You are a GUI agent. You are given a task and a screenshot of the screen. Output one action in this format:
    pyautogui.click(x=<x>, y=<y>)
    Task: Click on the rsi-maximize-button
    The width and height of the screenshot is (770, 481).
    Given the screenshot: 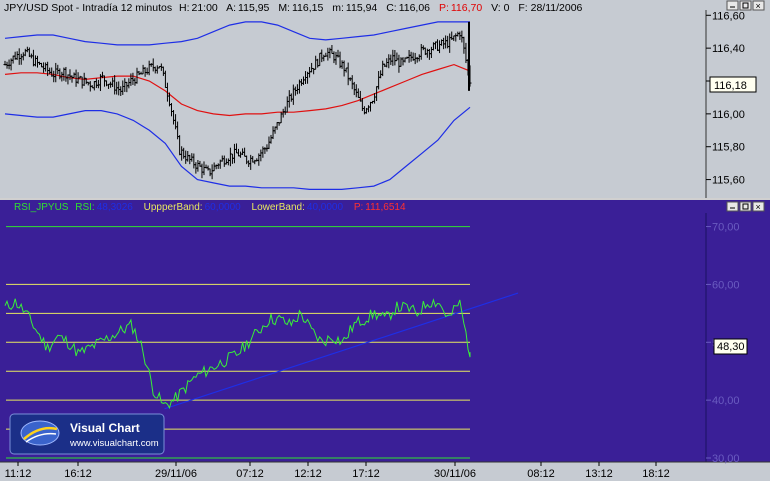 What is the action you would take?
    pyautogui.click(x=745, y=206)
    